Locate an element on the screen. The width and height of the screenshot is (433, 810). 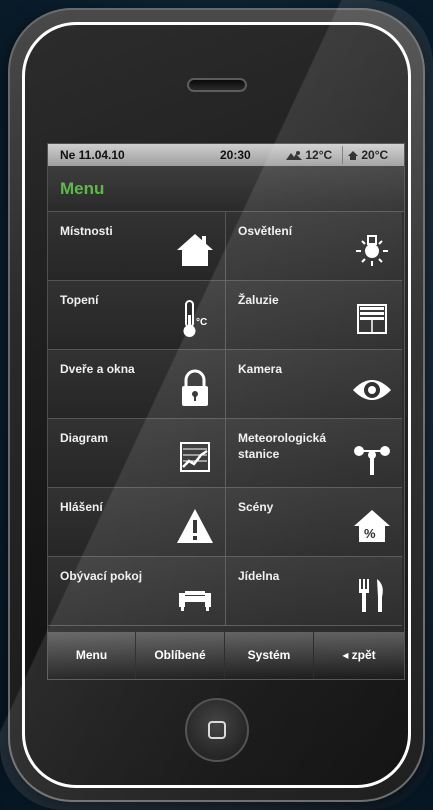
menu-tile-osvetleni: Osvětlení is located at coordinates (313, 246).